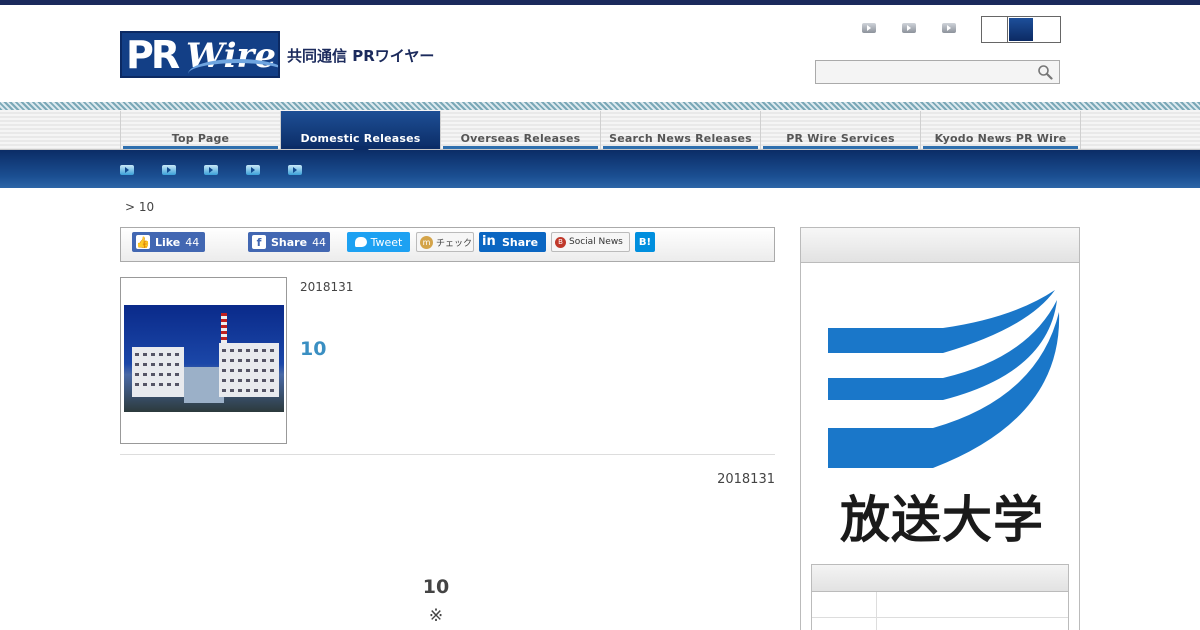 This screenshot has height=630, width=1200. I want to click on logo-japanese-text: 共同通信 PRワイヤー, so click(361, 55).